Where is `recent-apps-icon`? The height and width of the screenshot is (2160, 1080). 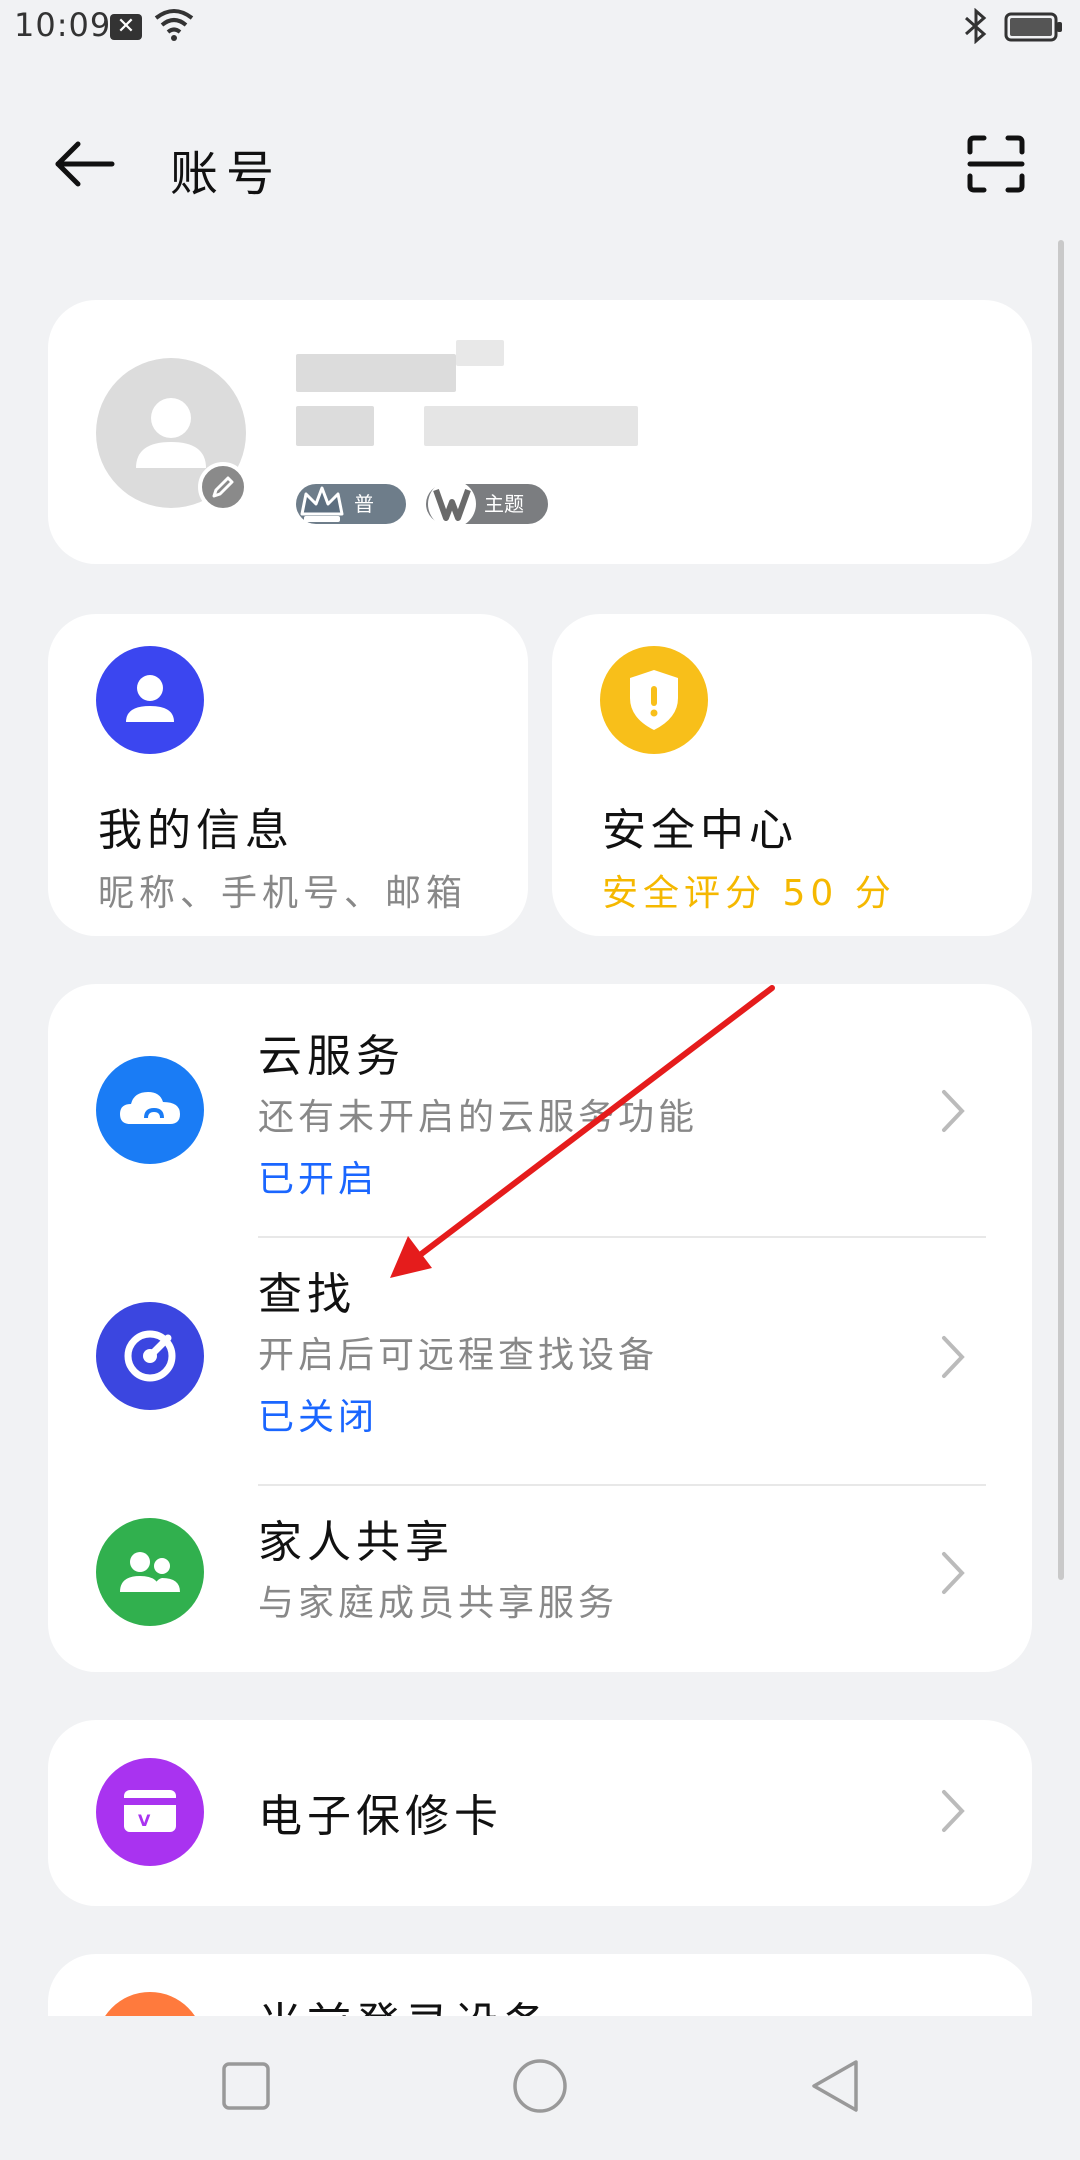 recent-apps-icon is located at coordinates (246, 2086).